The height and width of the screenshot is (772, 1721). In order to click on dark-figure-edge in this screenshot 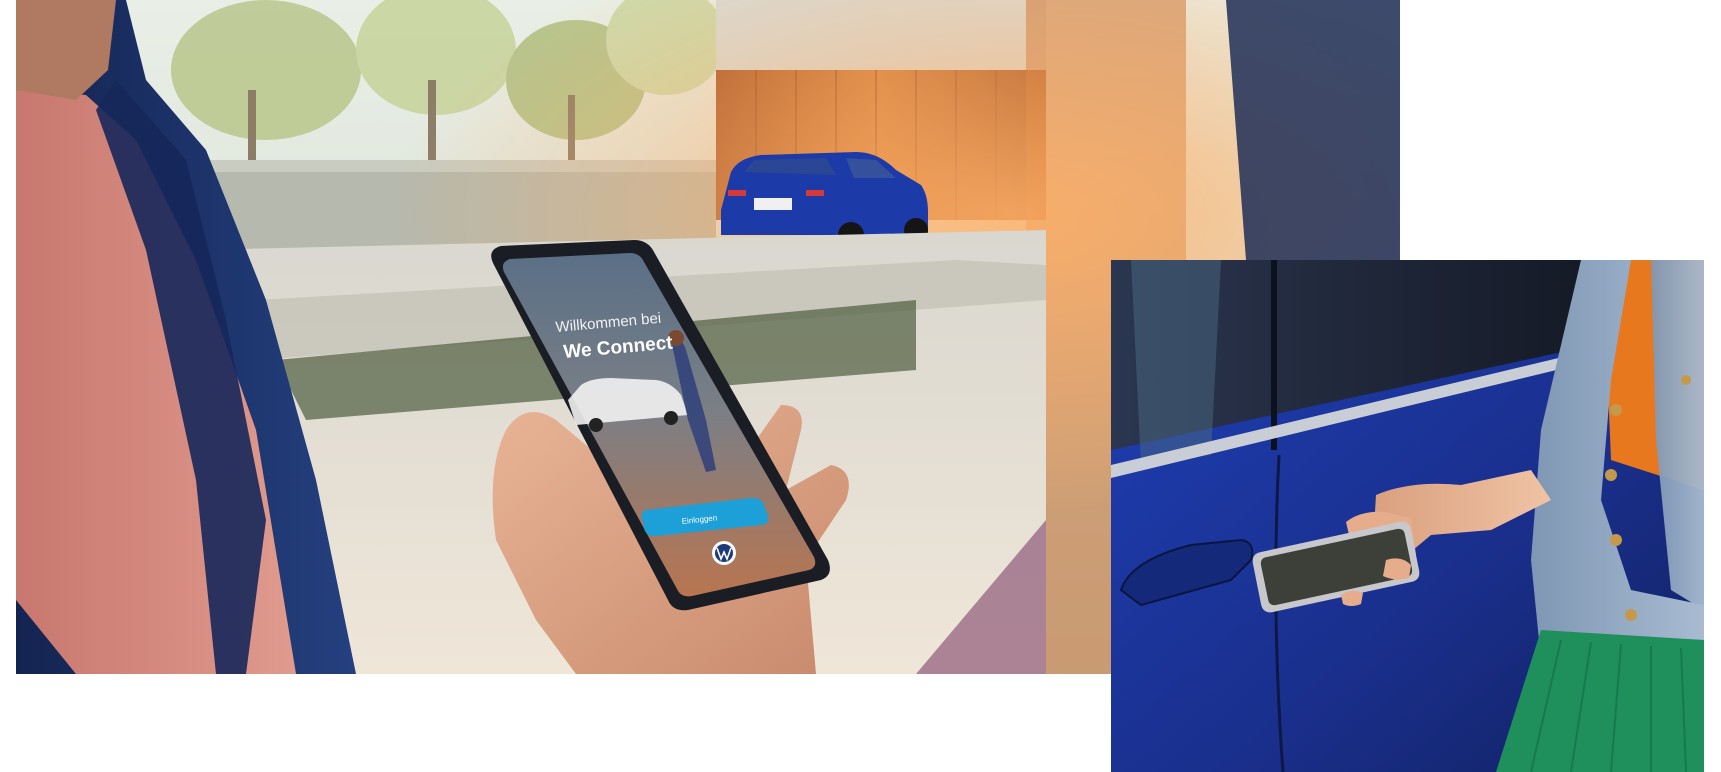, I will do `click(1313, 130)`.